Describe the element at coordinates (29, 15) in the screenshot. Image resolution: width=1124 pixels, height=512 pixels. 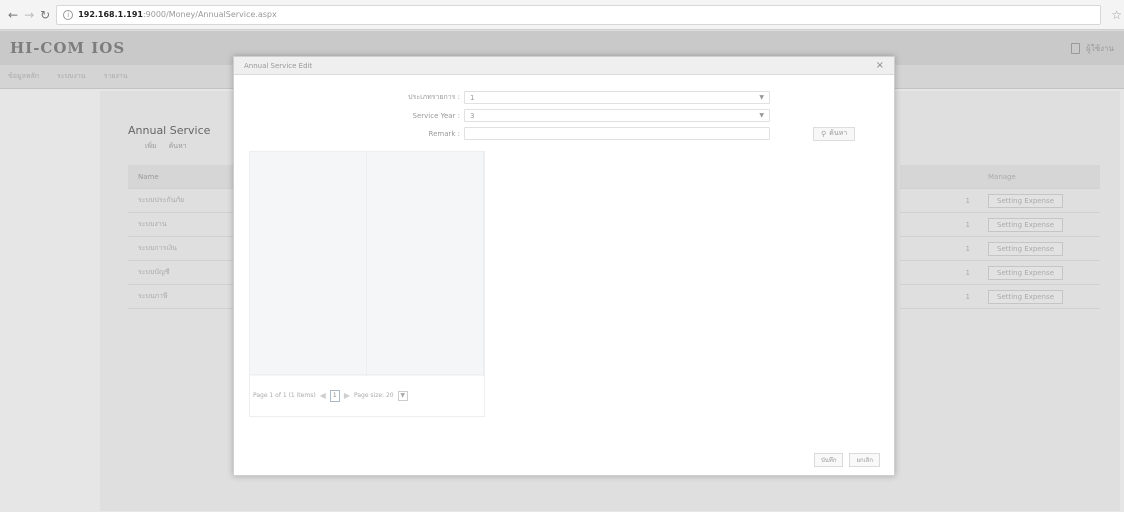
I see `forward-icon: →` at that location.